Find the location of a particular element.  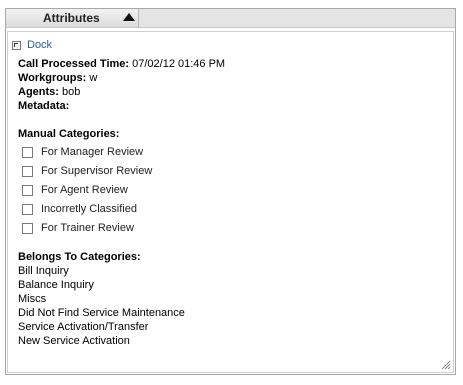

tab-attributes-label: Attributes is located at coordinates (71, 18).